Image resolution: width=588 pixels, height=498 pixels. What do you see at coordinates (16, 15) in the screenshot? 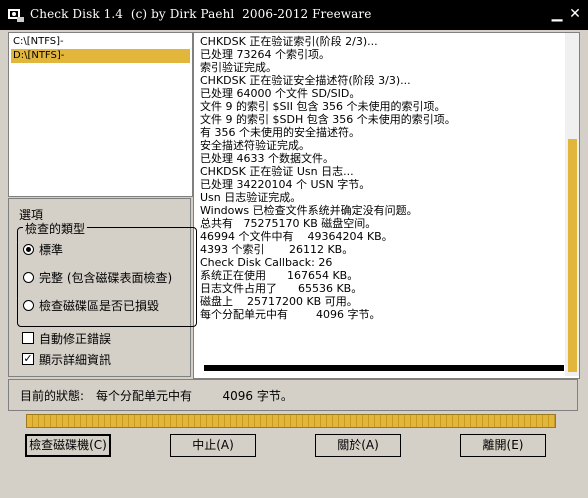
I see `app-icon` at bounding box center [16, 15].